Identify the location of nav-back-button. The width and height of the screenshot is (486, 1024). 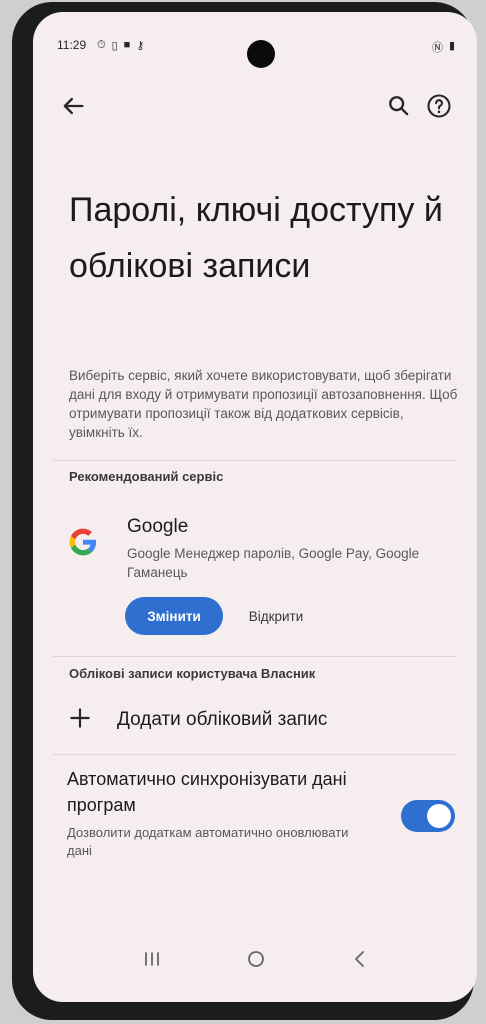
(360, 959).